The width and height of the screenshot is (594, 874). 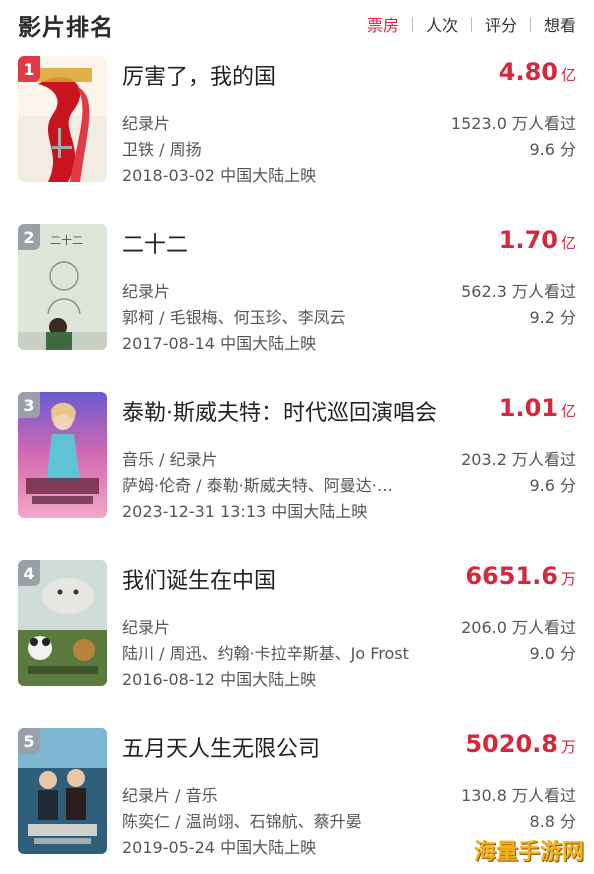 What do you see at coordinates (528, 852) in the screenshot?
I see `watermark-logo: 海量手游网` at bounding box center [528, 852].